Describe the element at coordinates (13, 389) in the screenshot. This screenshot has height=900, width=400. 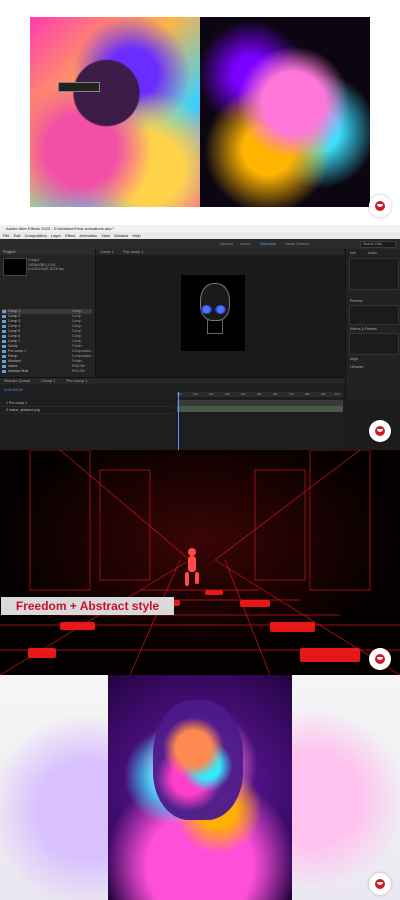
I see `timecode: 0;00;00;00` at that location.